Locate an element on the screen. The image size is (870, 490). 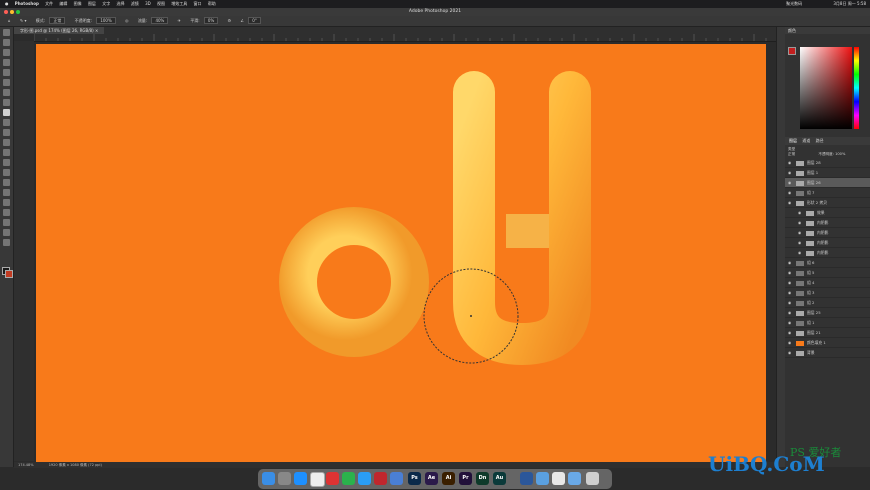
eraser-tool-icon is located at coordinates (6, 142).